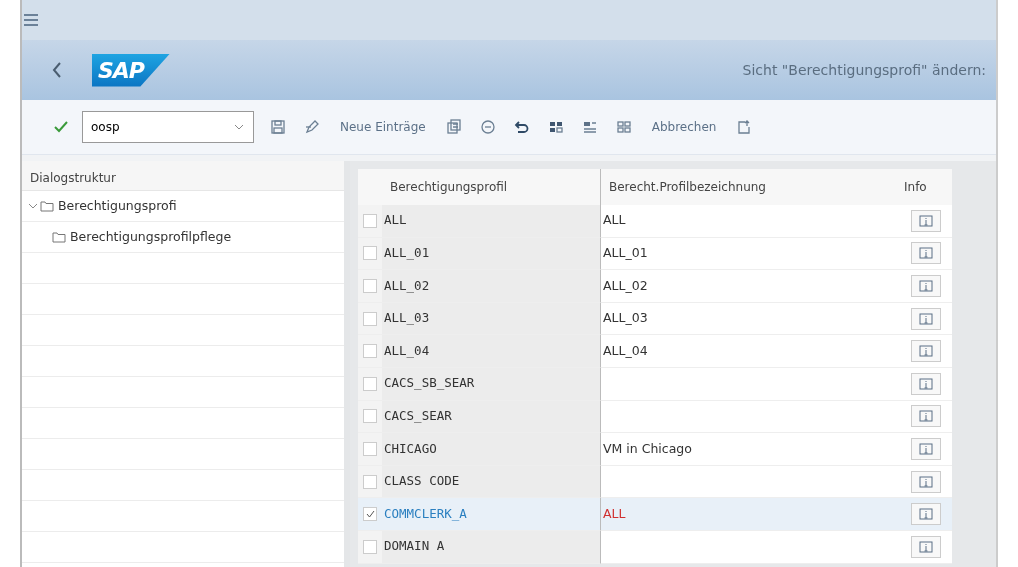 Image resolution: width=1018 pixels, height=567 pixels. What do you see at coordinates (278, 127) in the screenshot?
I see `save-icon` at bounding box center [278, 127].